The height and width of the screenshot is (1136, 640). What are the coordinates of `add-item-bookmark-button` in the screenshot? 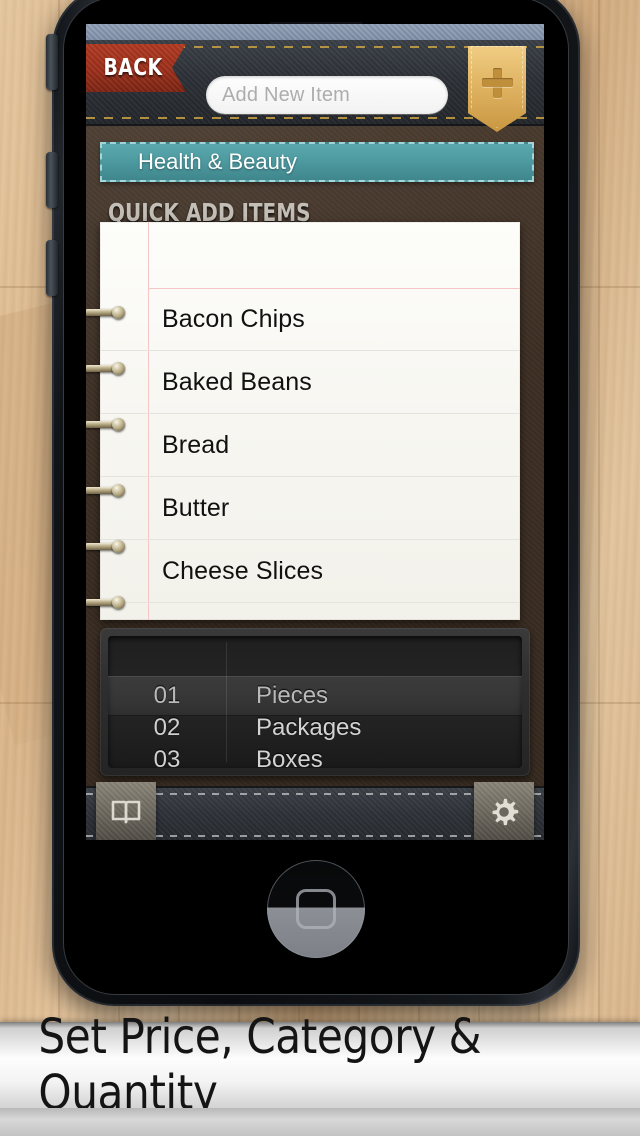 It's located at (497, 89).